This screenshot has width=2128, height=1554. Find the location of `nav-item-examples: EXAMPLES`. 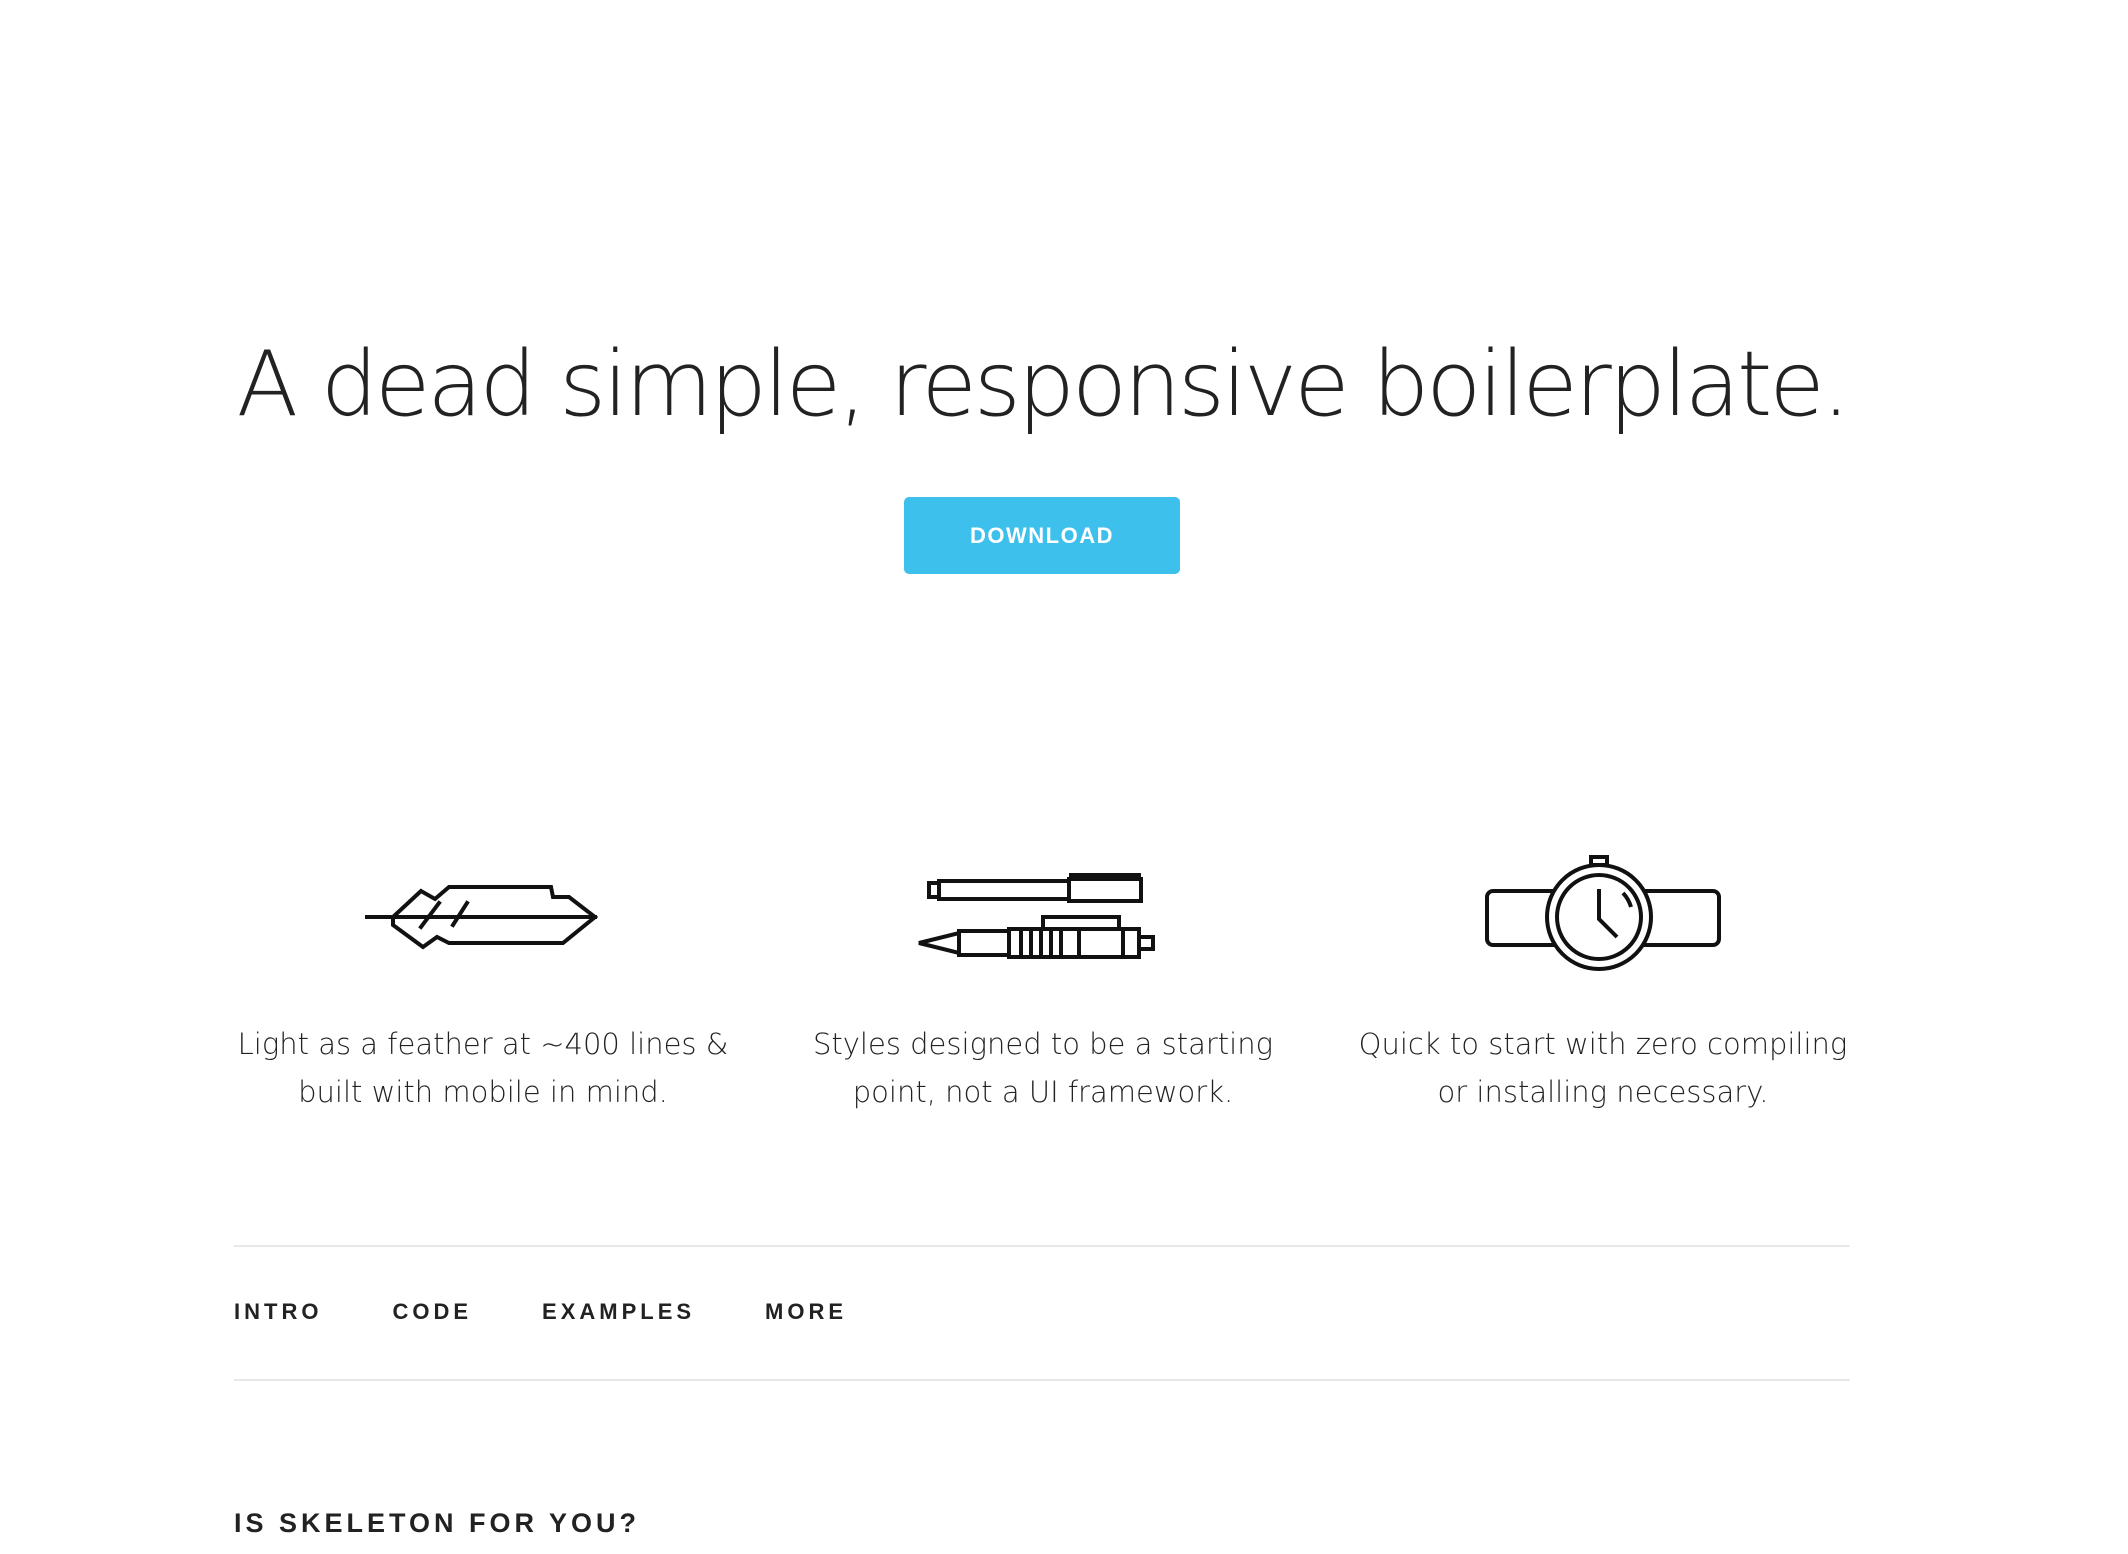

nav-item-examples: EXAMPLES is located at coordinates (618, 1312).